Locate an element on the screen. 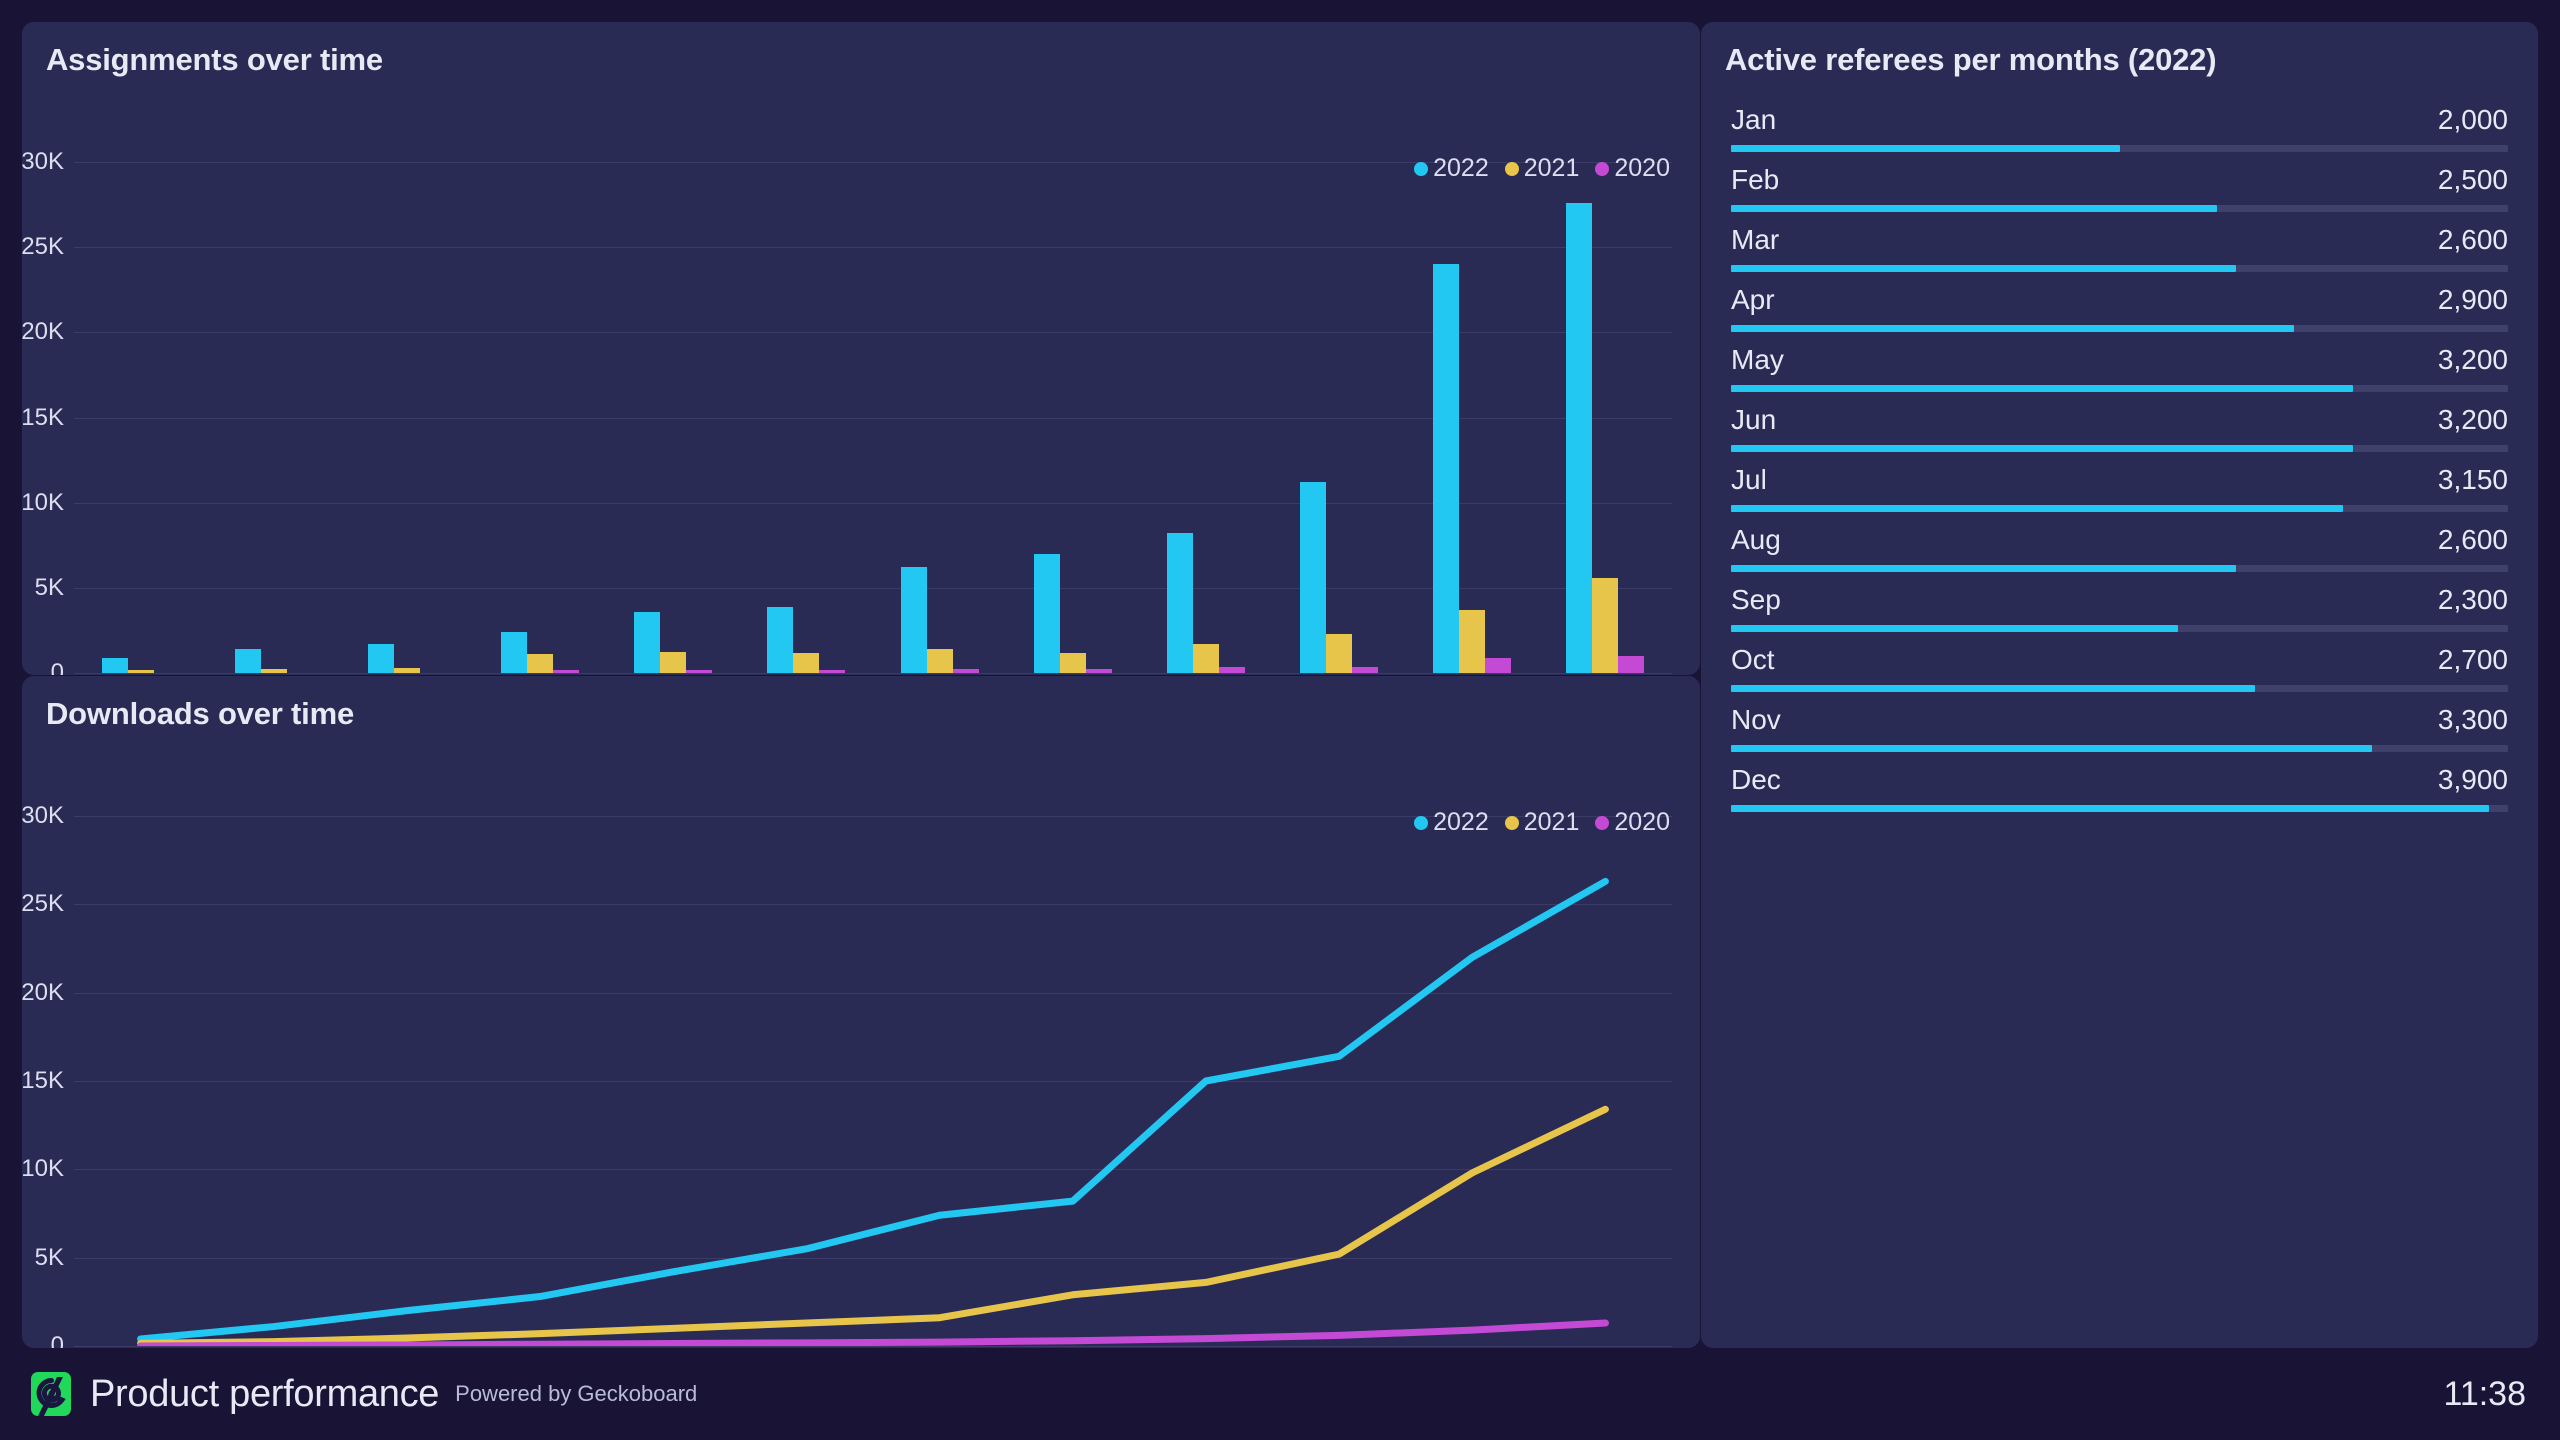 The width and height of the screenshot is (2560, 1440). bar-2022-Sep is located at coordinates (1179, 603).